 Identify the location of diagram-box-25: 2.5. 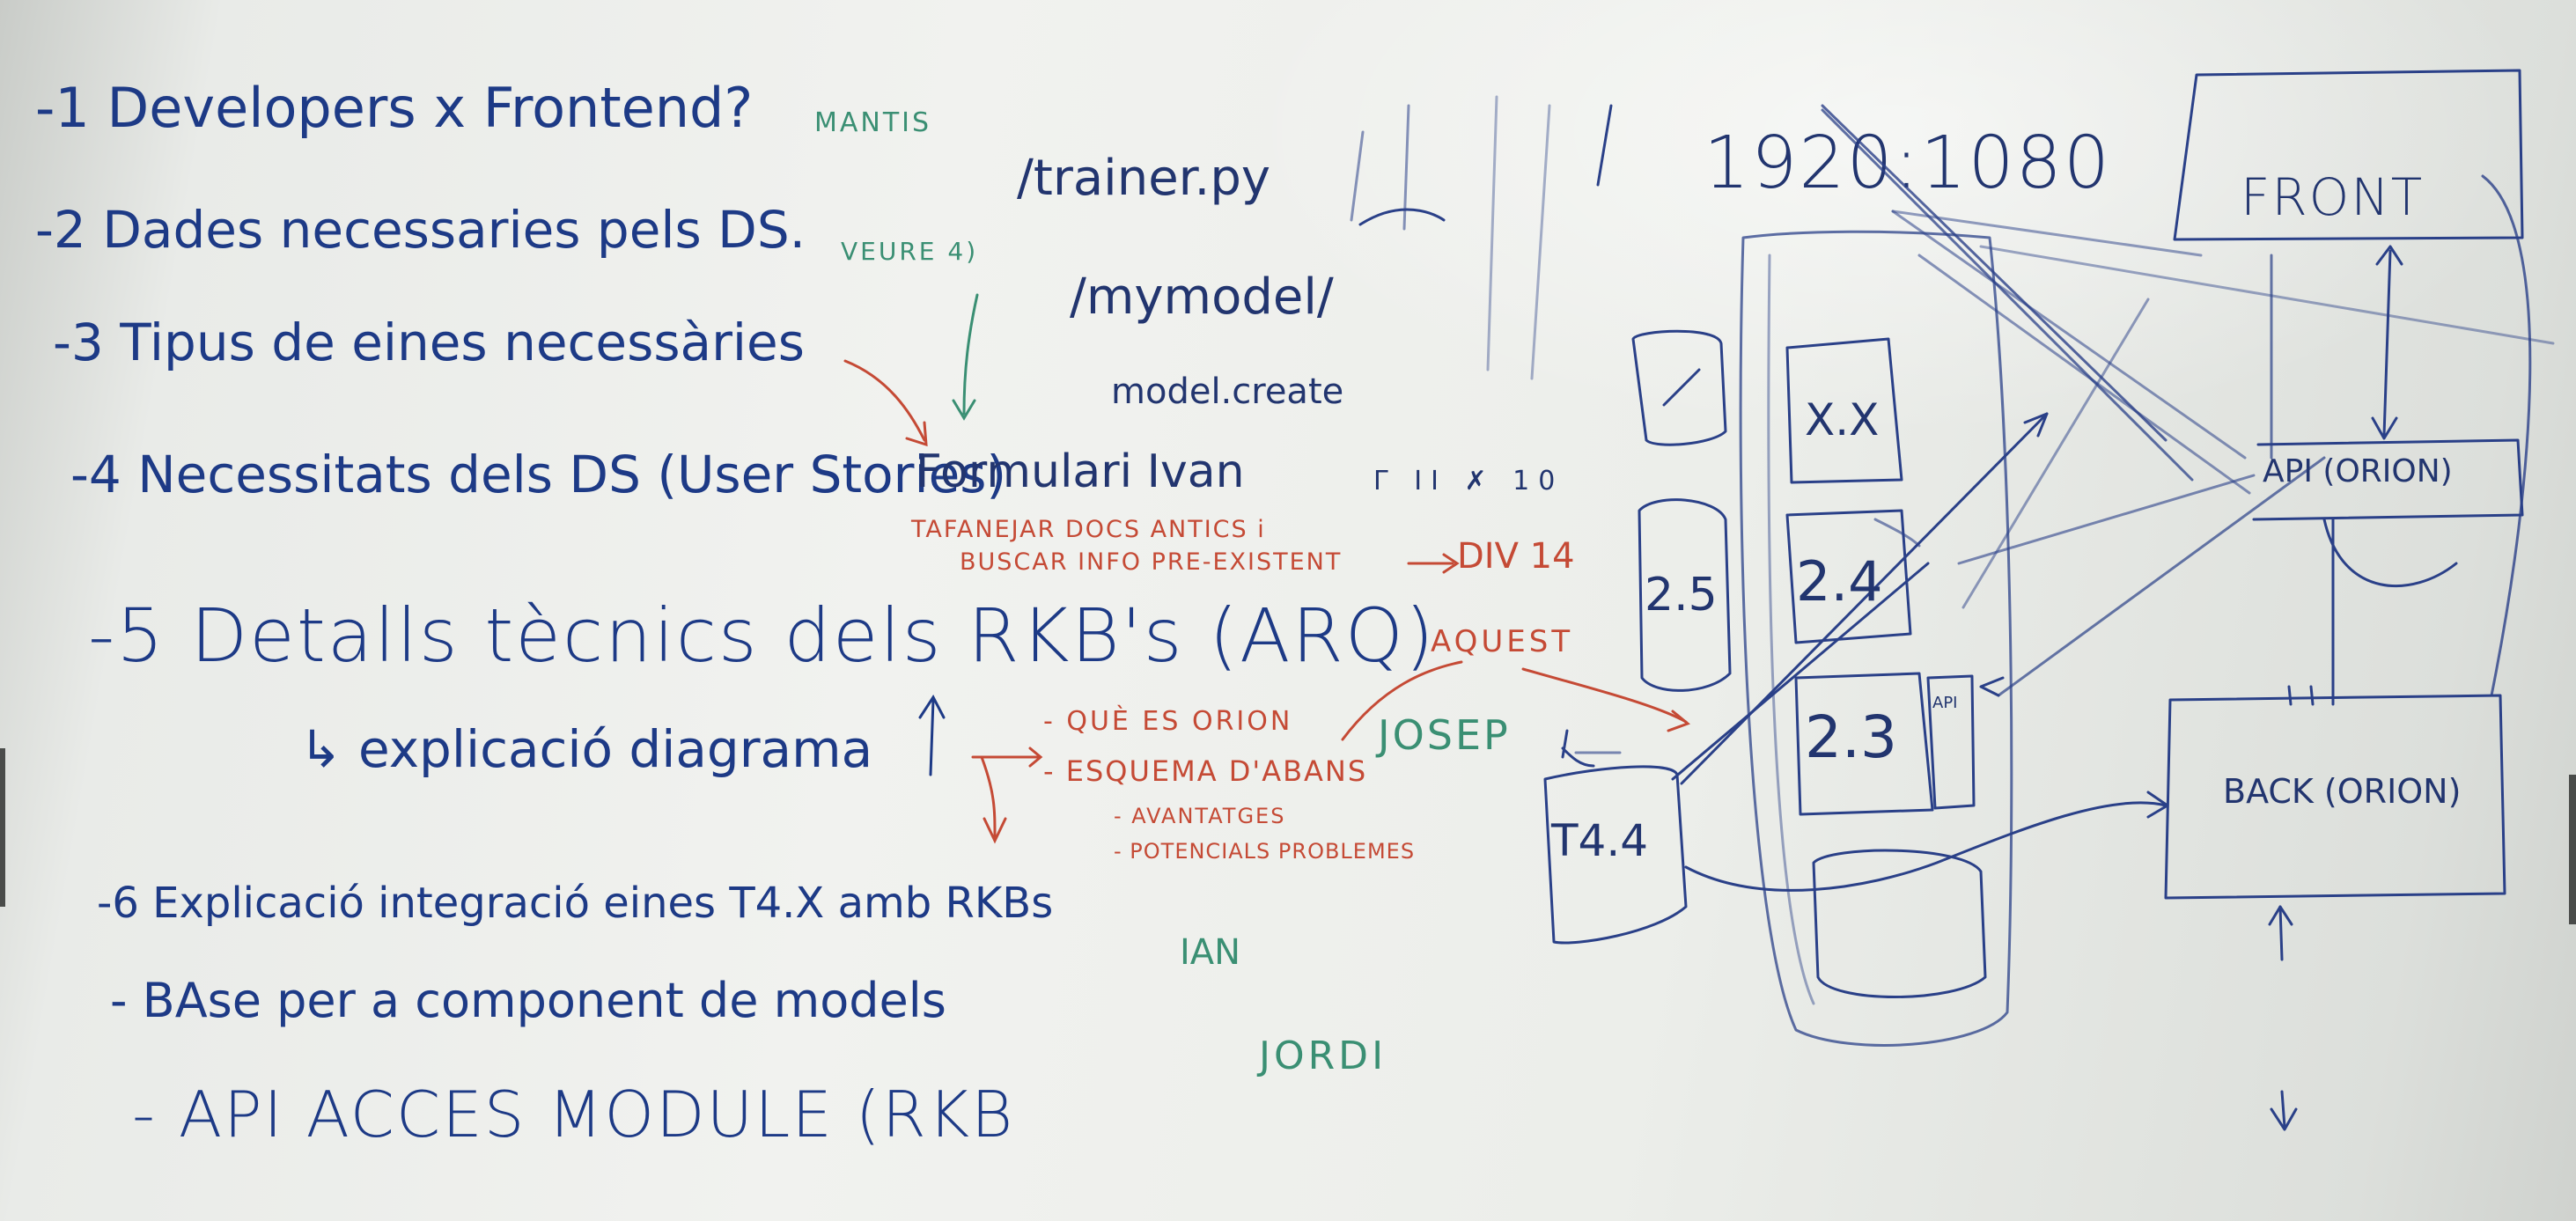
(1681, 595).